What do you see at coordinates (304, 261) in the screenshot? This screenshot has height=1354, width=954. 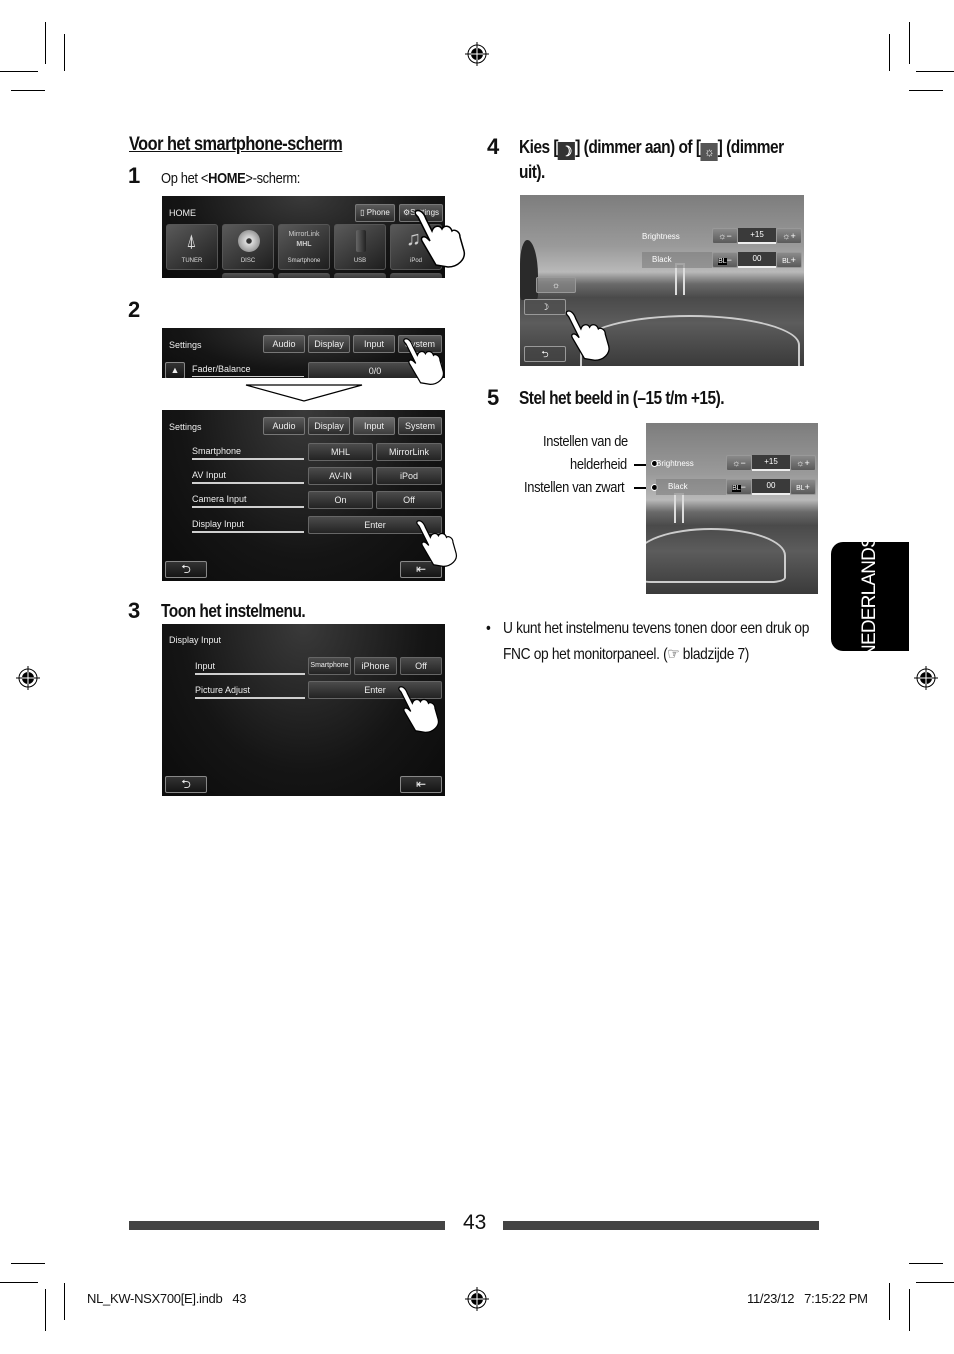 I see `tile-label: Smartphone` at bounding box center [304, 261].